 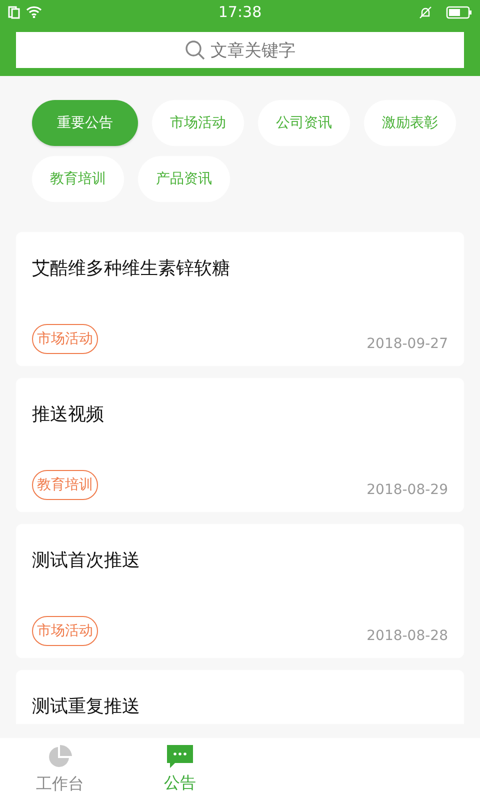 What do you see at coordinates (407, 490) in the screenshot?
I see `article-date: 2018-08-29` at bounding box center [407, 490].